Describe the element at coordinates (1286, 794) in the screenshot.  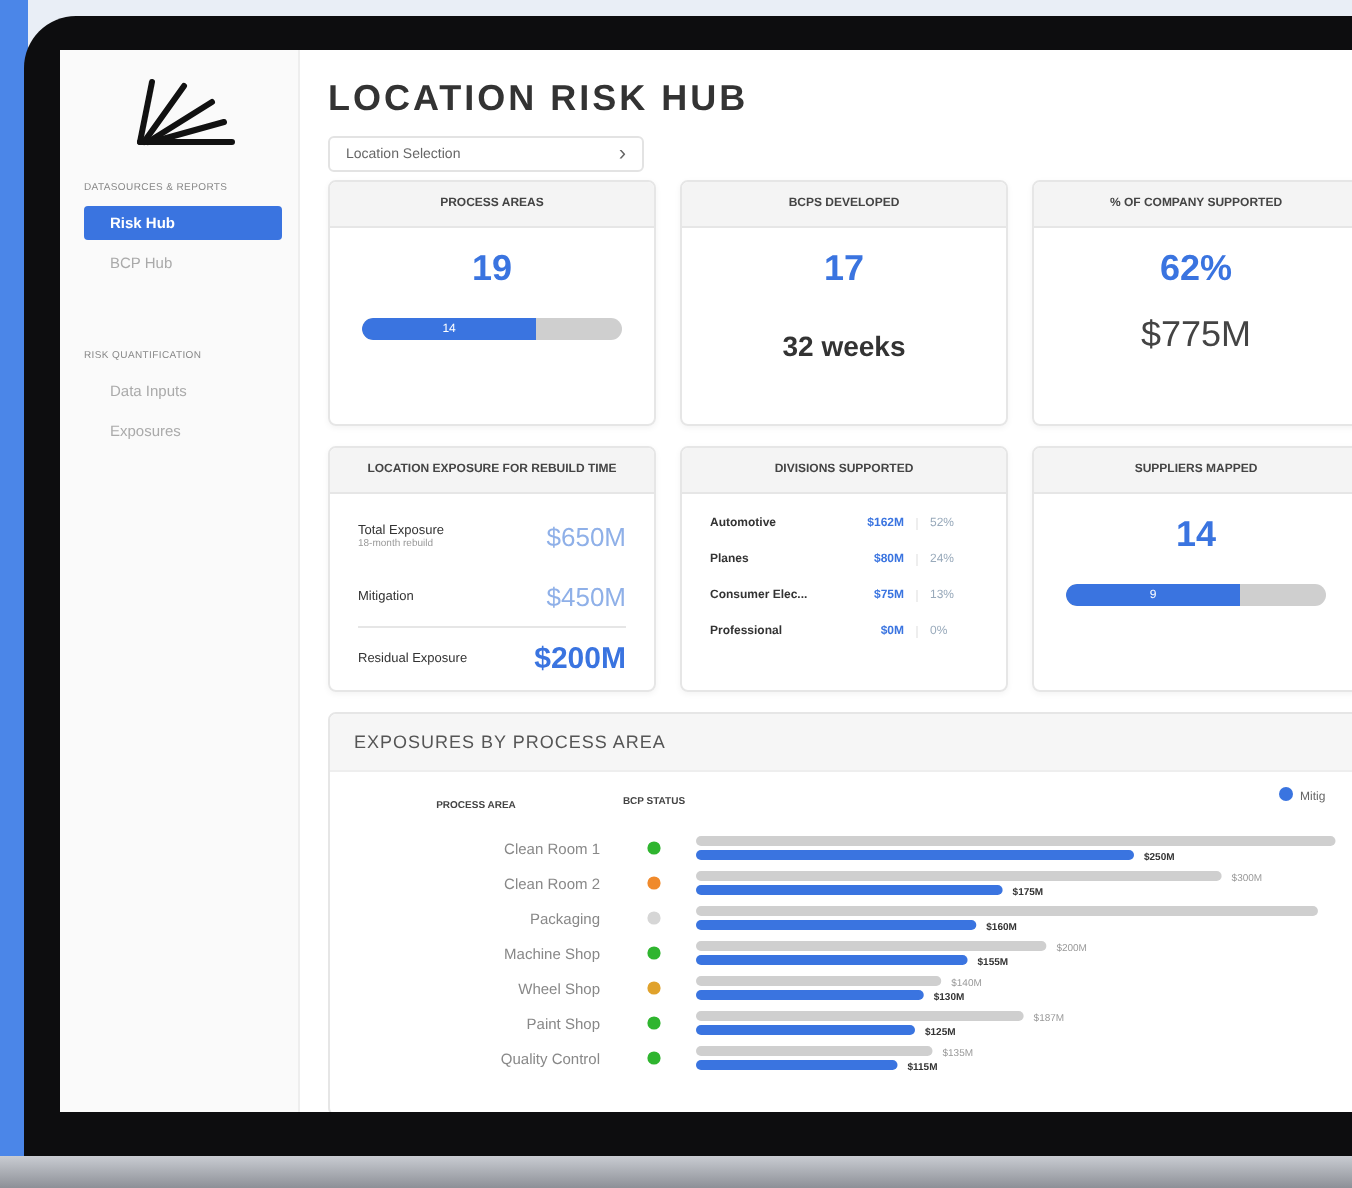
I see `legend-dot` at that location.